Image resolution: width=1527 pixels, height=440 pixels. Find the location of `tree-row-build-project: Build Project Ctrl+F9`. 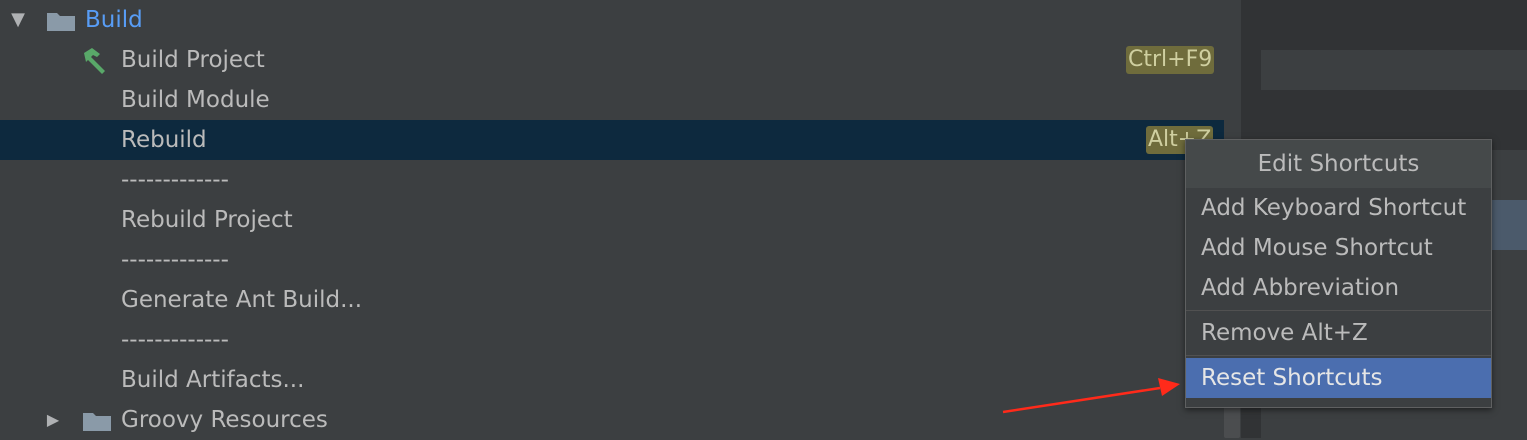

tree-row-build-project: Build Project Ctrl+F9 is located at coordinates (620, 60).